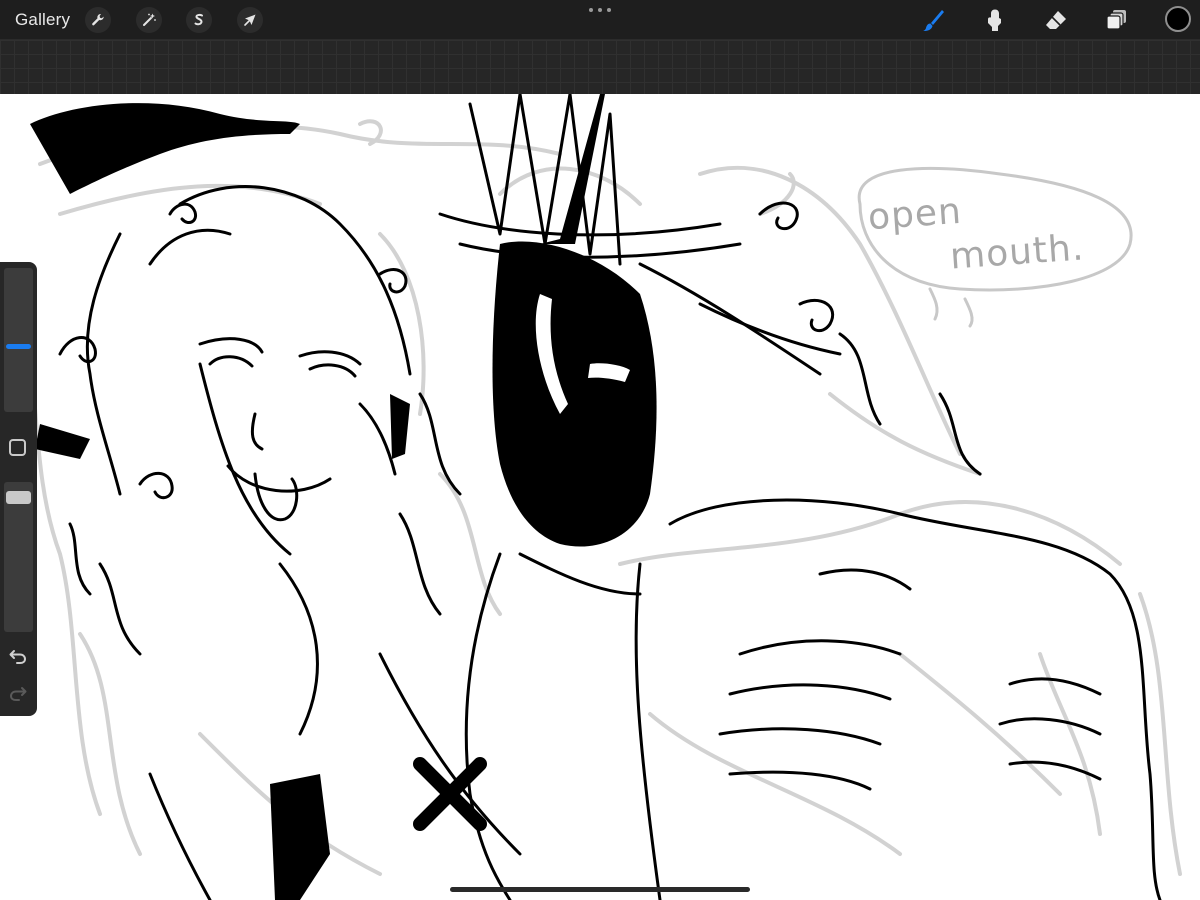  I want to click on undo-icon, so click(18, 657).